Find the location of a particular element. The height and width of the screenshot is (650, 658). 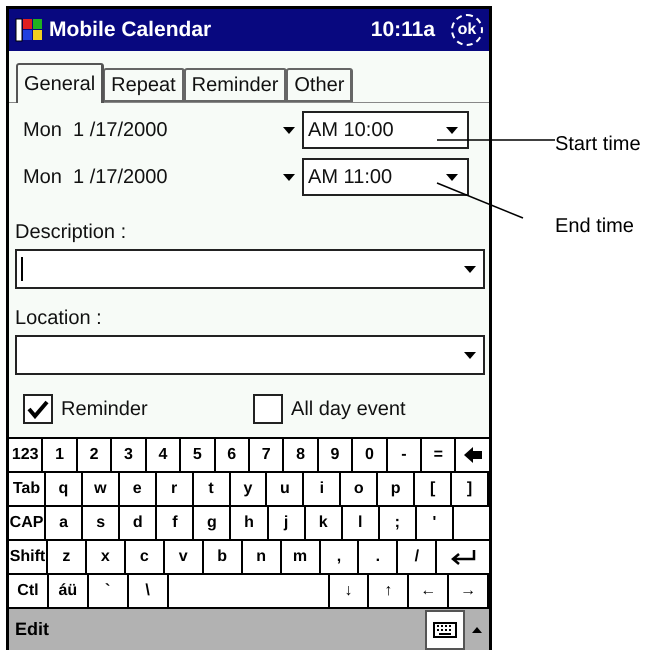

keyboard-key: 9 is located at coordinates (336, 455).